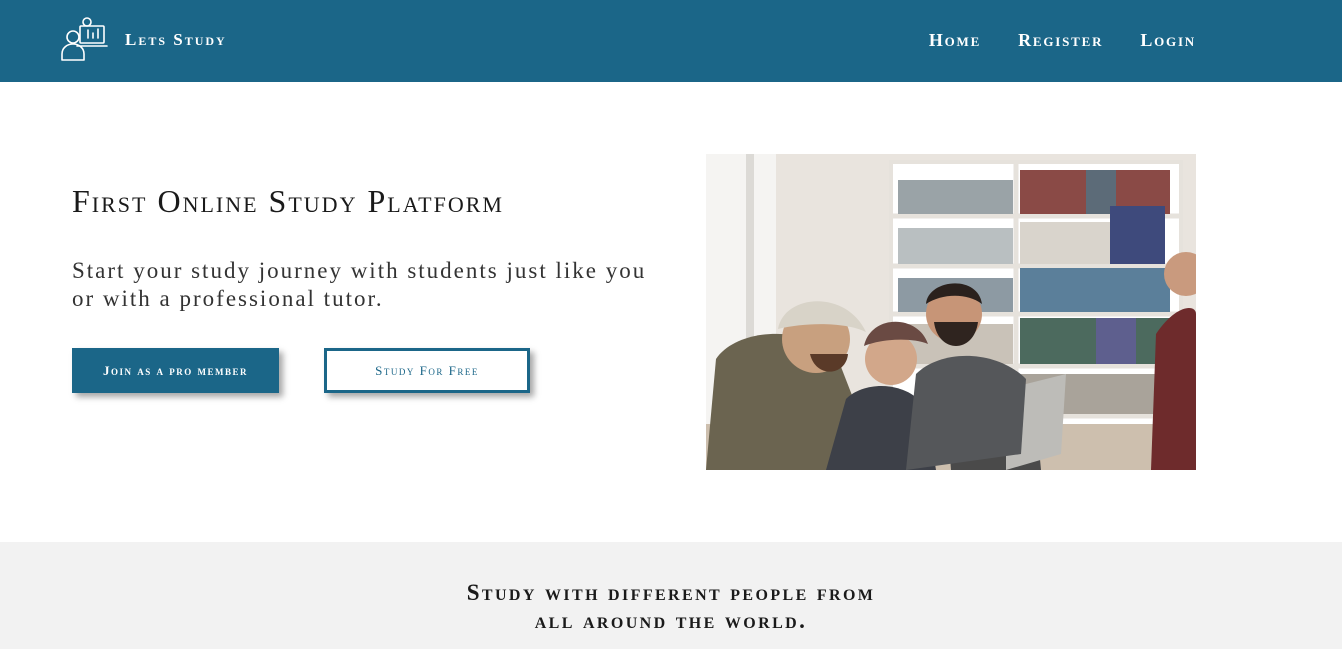  Describe the element at coordinates (955, 40) in the screenshot. I see `nav-link-home: Home` at that location.